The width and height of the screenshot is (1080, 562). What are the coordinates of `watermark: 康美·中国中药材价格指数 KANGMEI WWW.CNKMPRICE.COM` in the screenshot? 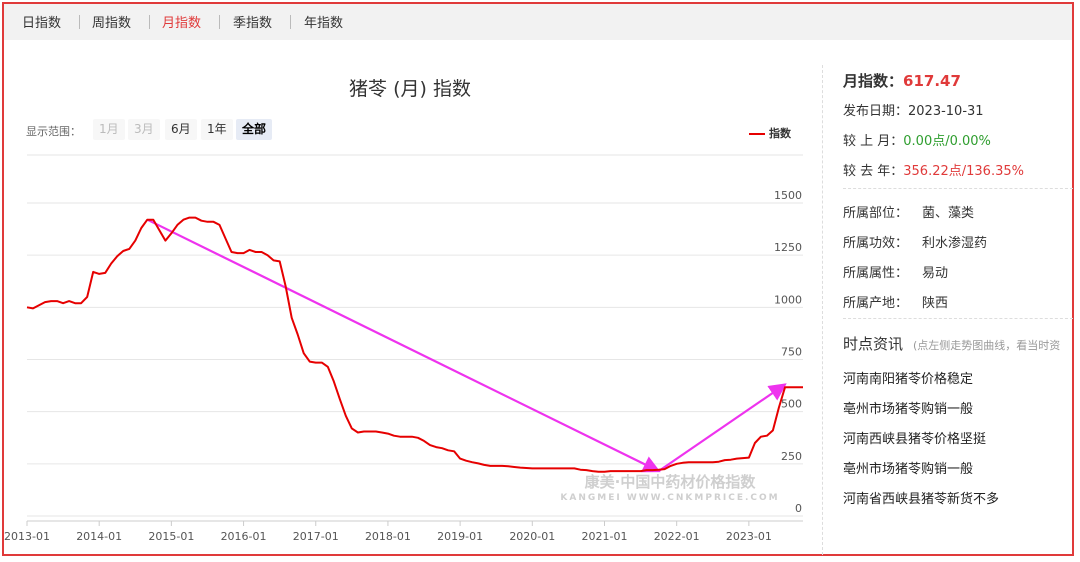 It's located at (669, 488).